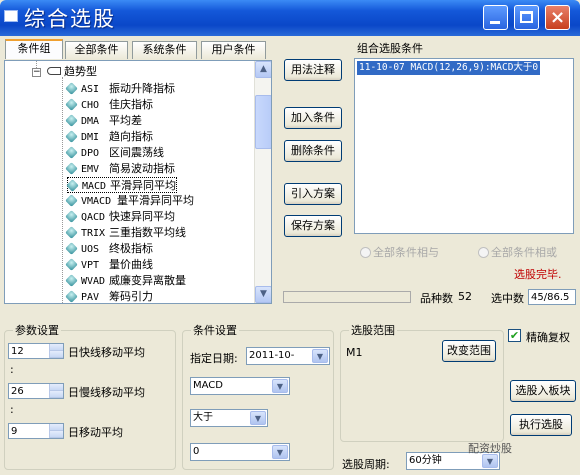 The height and width of the screenshot is (475, 580). I want to click on key-icon, so click(54, 71).